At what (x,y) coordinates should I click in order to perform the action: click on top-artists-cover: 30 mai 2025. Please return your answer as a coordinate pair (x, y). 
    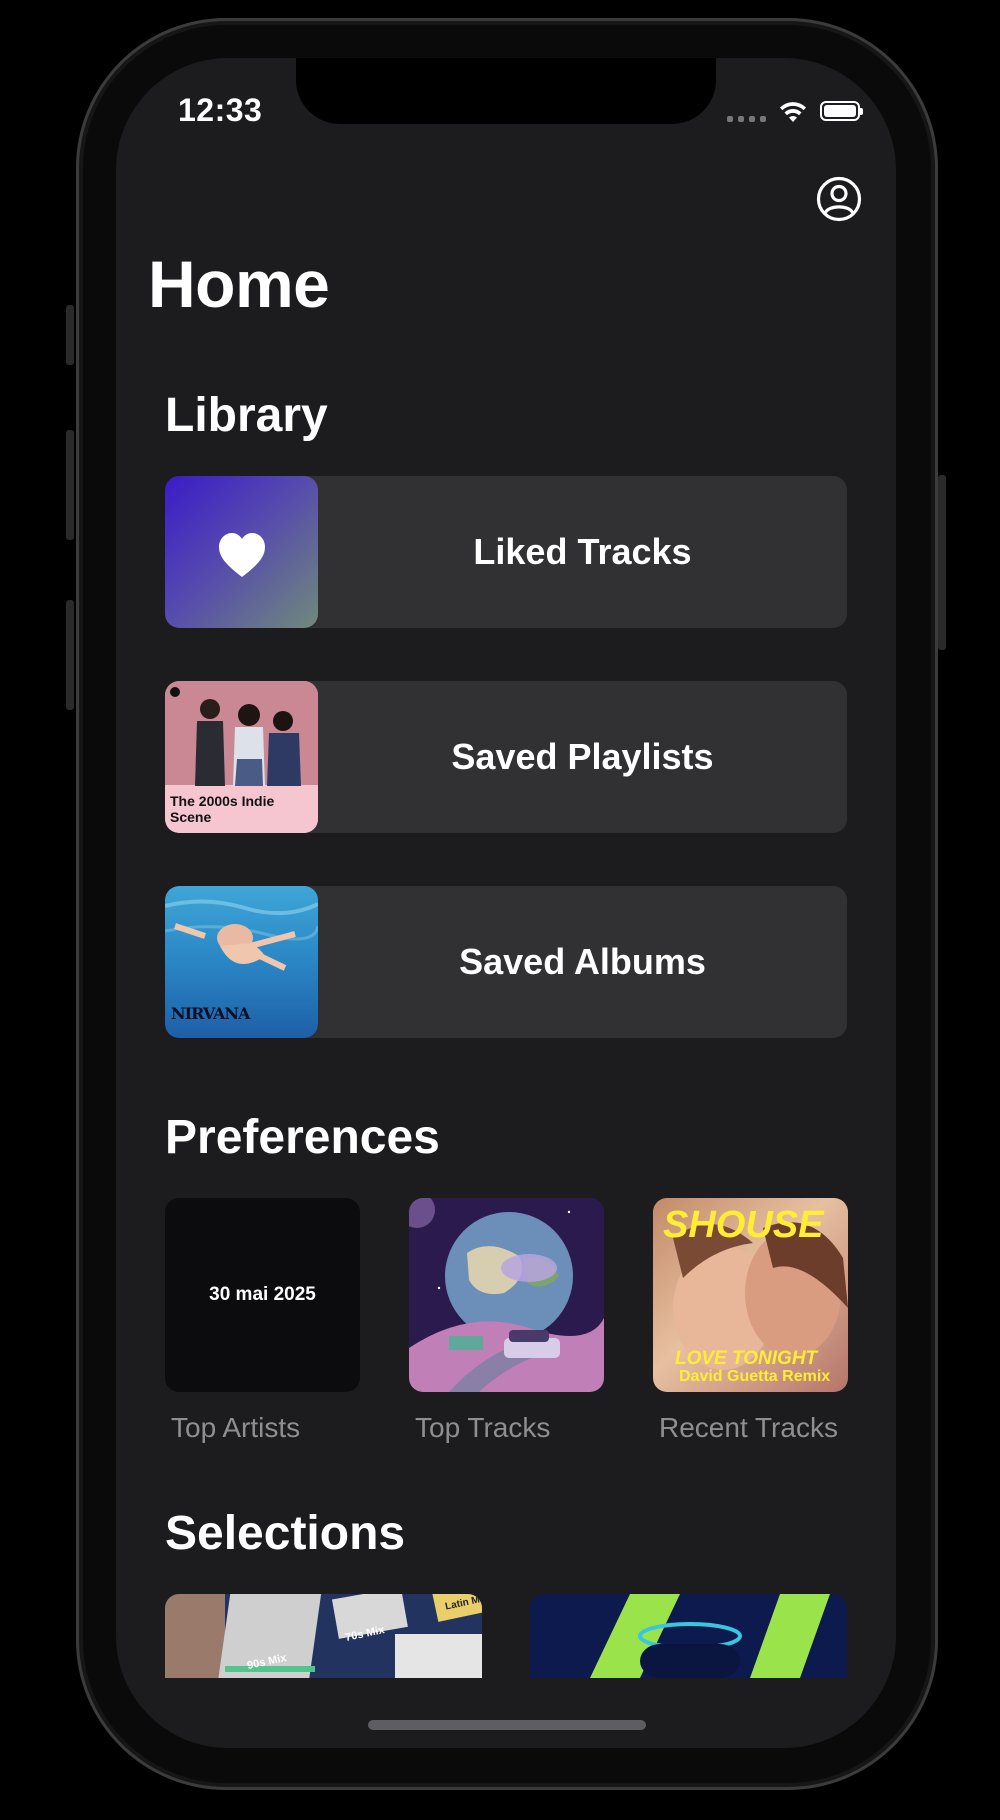
    Looking at the image, I should click on (262, 1295).